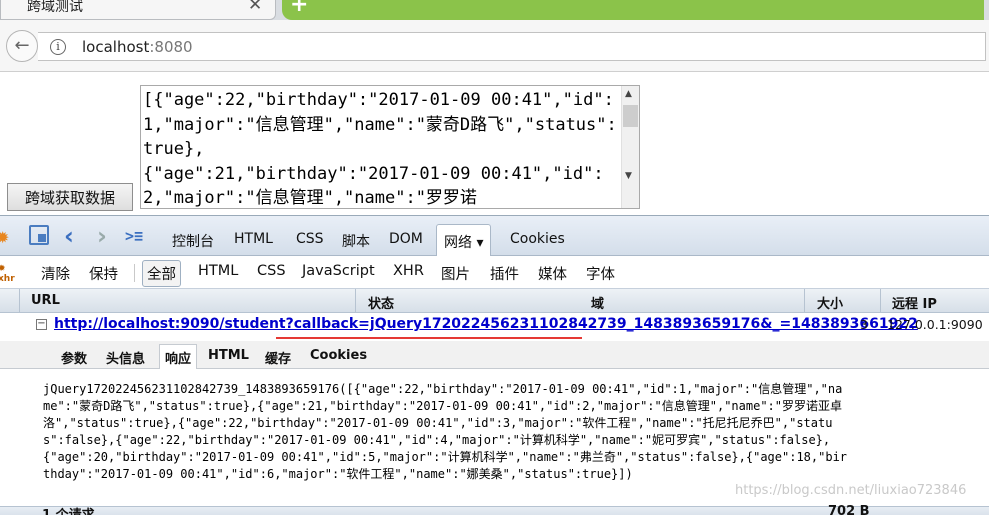 The width and height of the screenshot is (989, 515). I want to click on request-remote-ip: 127.0.0.1:9090, so click(935, 324).